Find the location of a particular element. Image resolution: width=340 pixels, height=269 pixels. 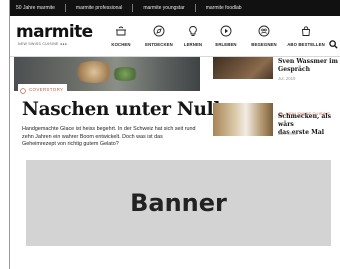

side-article-title: Sven Wassmer im Gespräch is located at coordinates (309, 66).